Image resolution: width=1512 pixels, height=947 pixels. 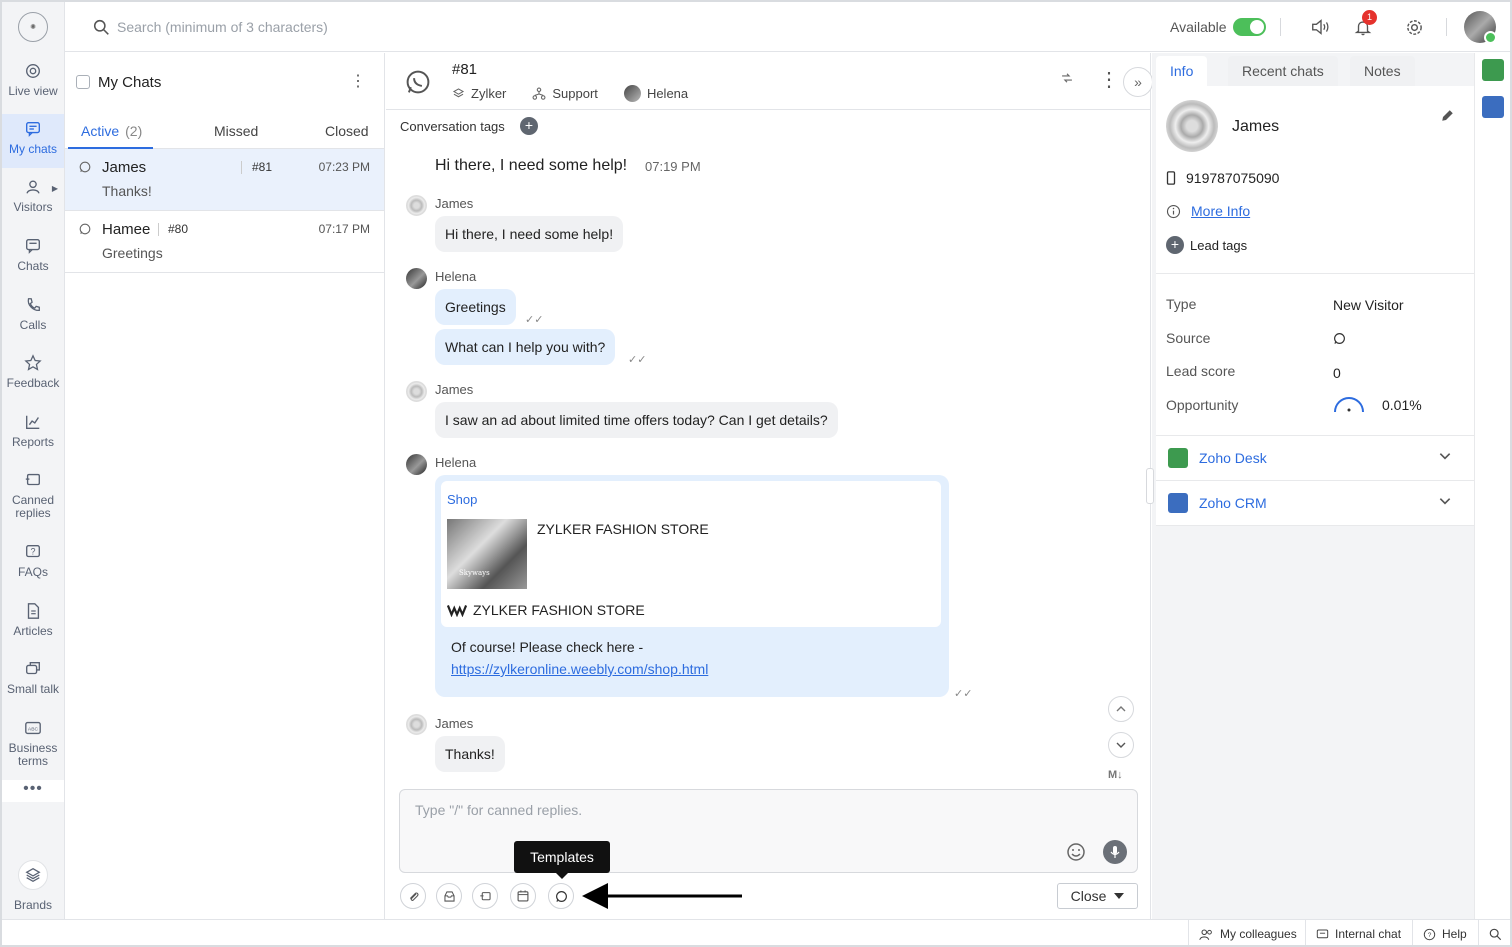 What do you see at coordinates (769, 81) in the screenshot?
I see `conversation-header: #81 Zylker Support Helena ⋮ »` at bounding box center [769, 81].